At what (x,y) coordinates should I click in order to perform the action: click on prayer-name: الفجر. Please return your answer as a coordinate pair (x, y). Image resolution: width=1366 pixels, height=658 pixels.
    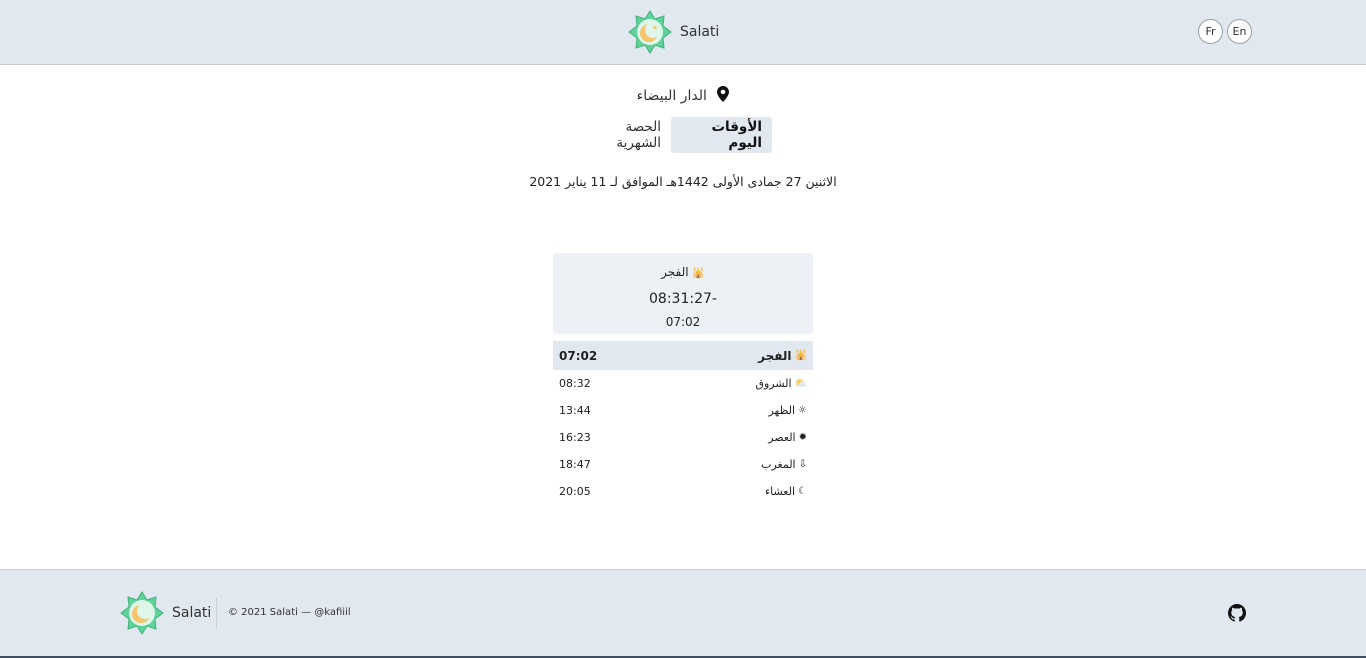
    Looking at the image, I should click on (775, 355).